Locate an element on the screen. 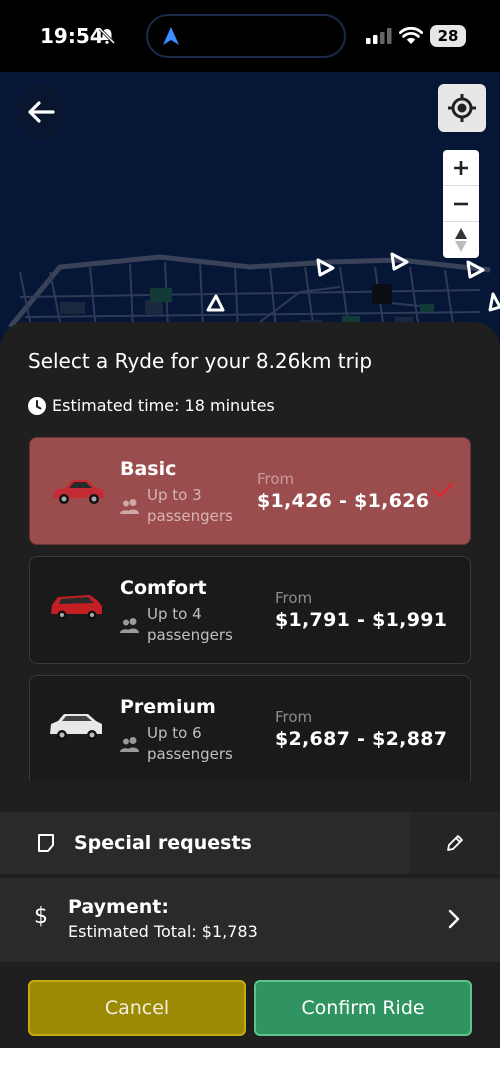  passenger-capacity: Up to 3 passengers is located at coordinates (190, 505).